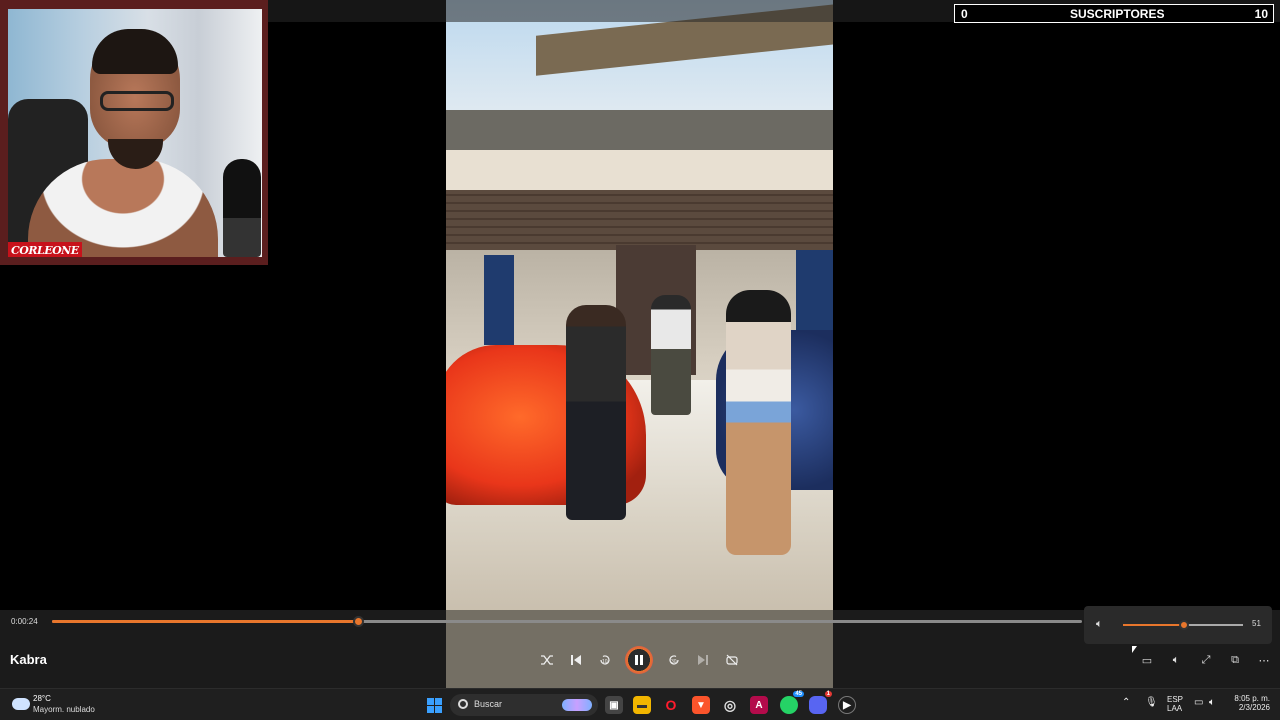  Describe the element at coordinates (1147, 660) in the screenshot. I see `captions-icon: ▭` at that location.